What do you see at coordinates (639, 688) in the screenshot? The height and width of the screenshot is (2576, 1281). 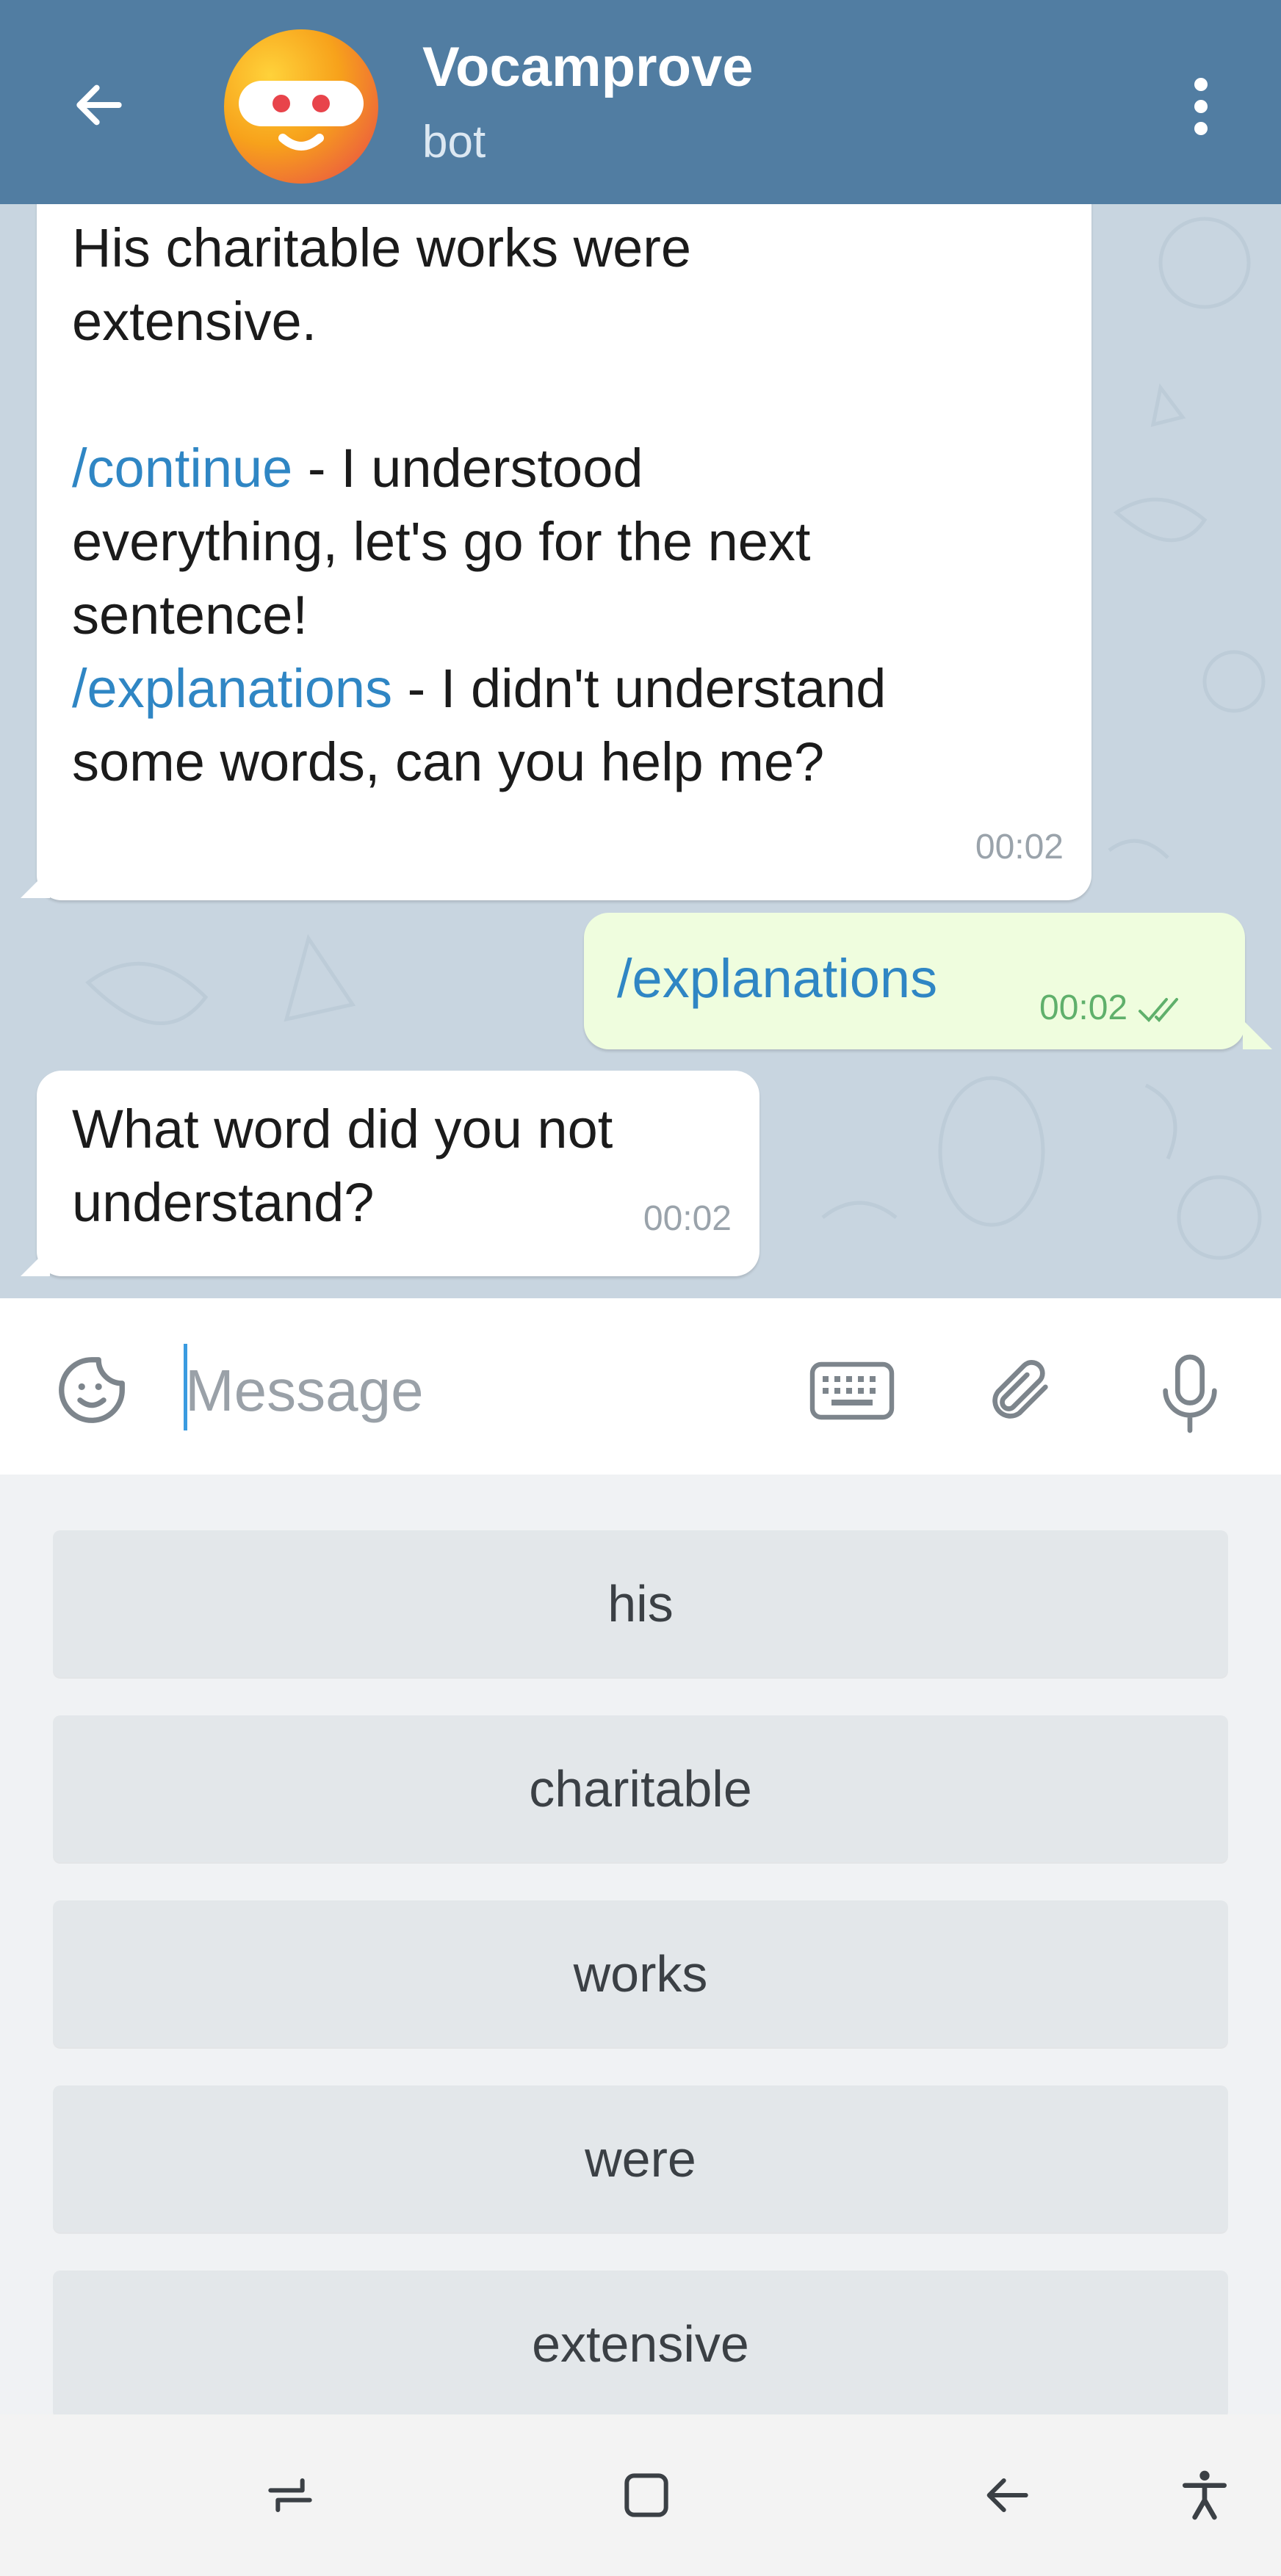 I see `command-description: - I didn't understand` at bounding box center [639, 688].